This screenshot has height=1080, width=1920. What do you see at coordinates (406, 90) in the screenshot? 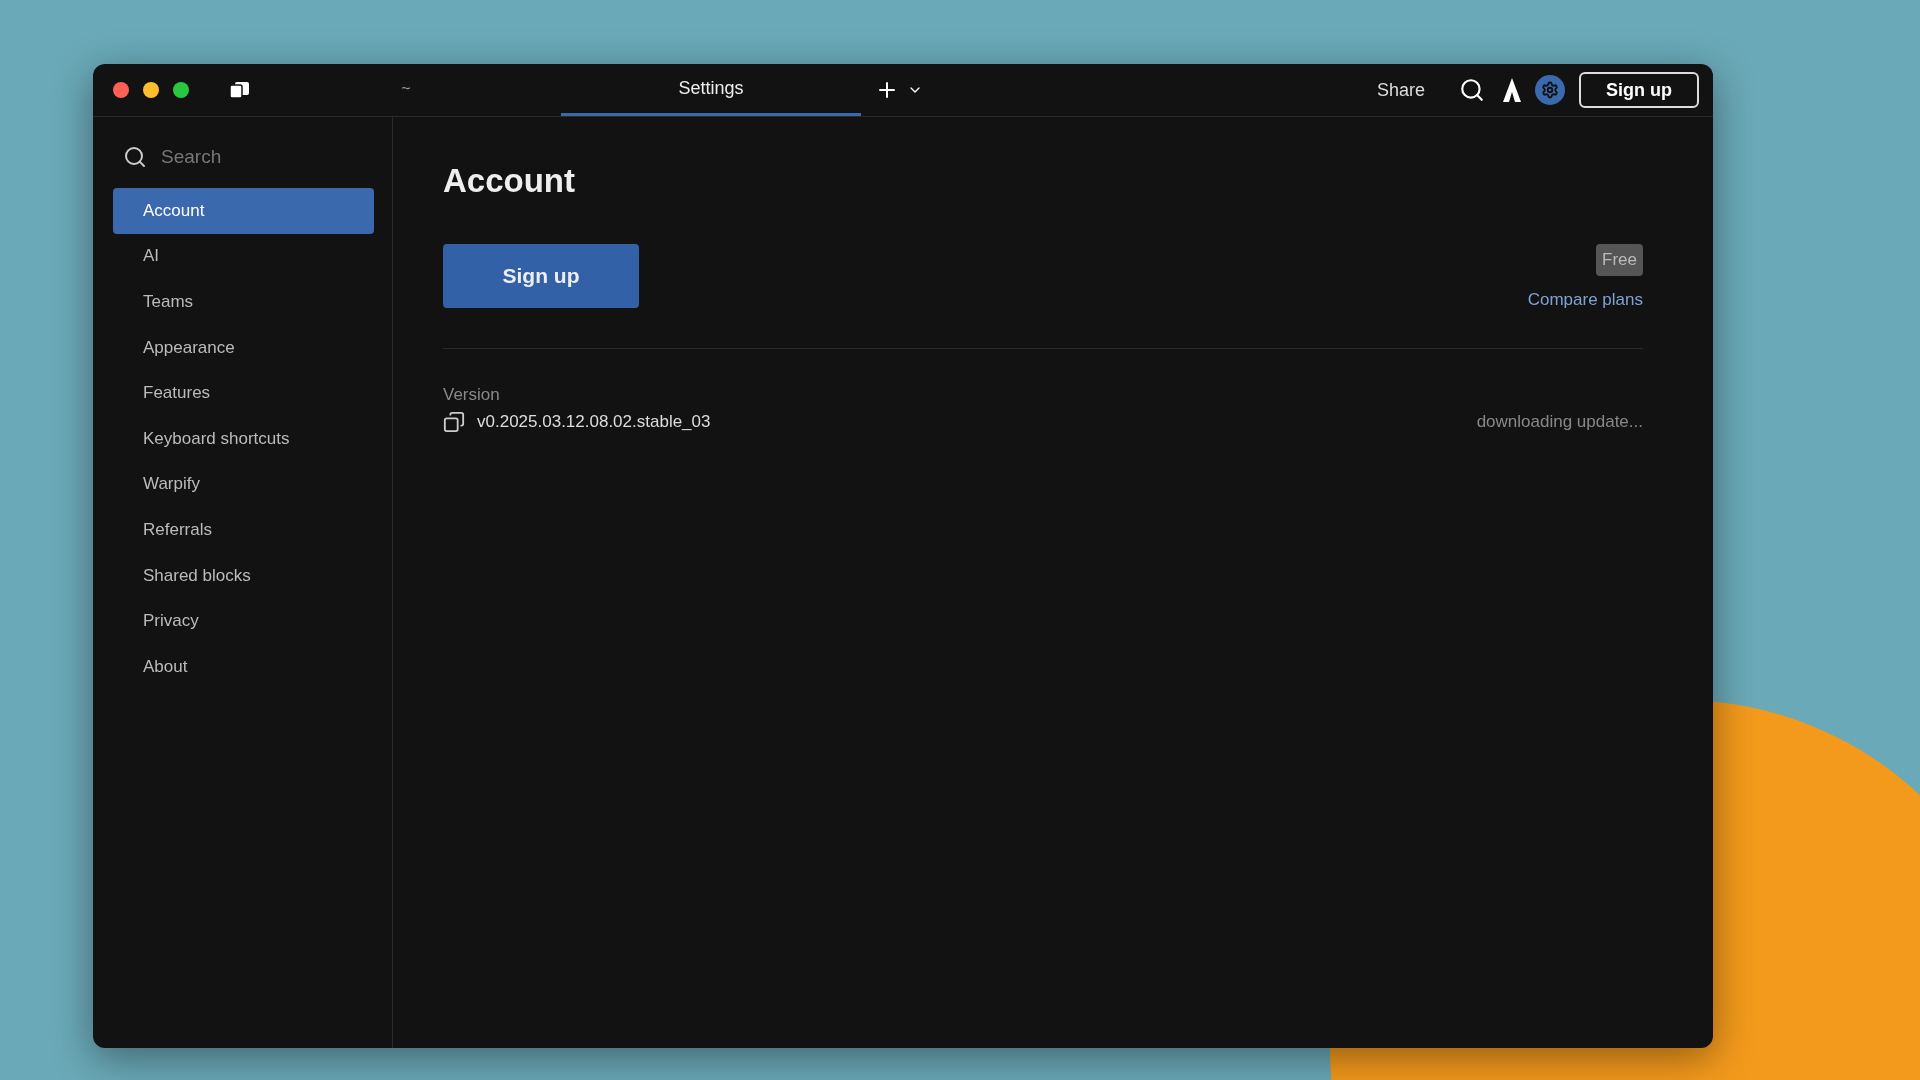
I see `tab: ~` at bounding box center [406, 90].